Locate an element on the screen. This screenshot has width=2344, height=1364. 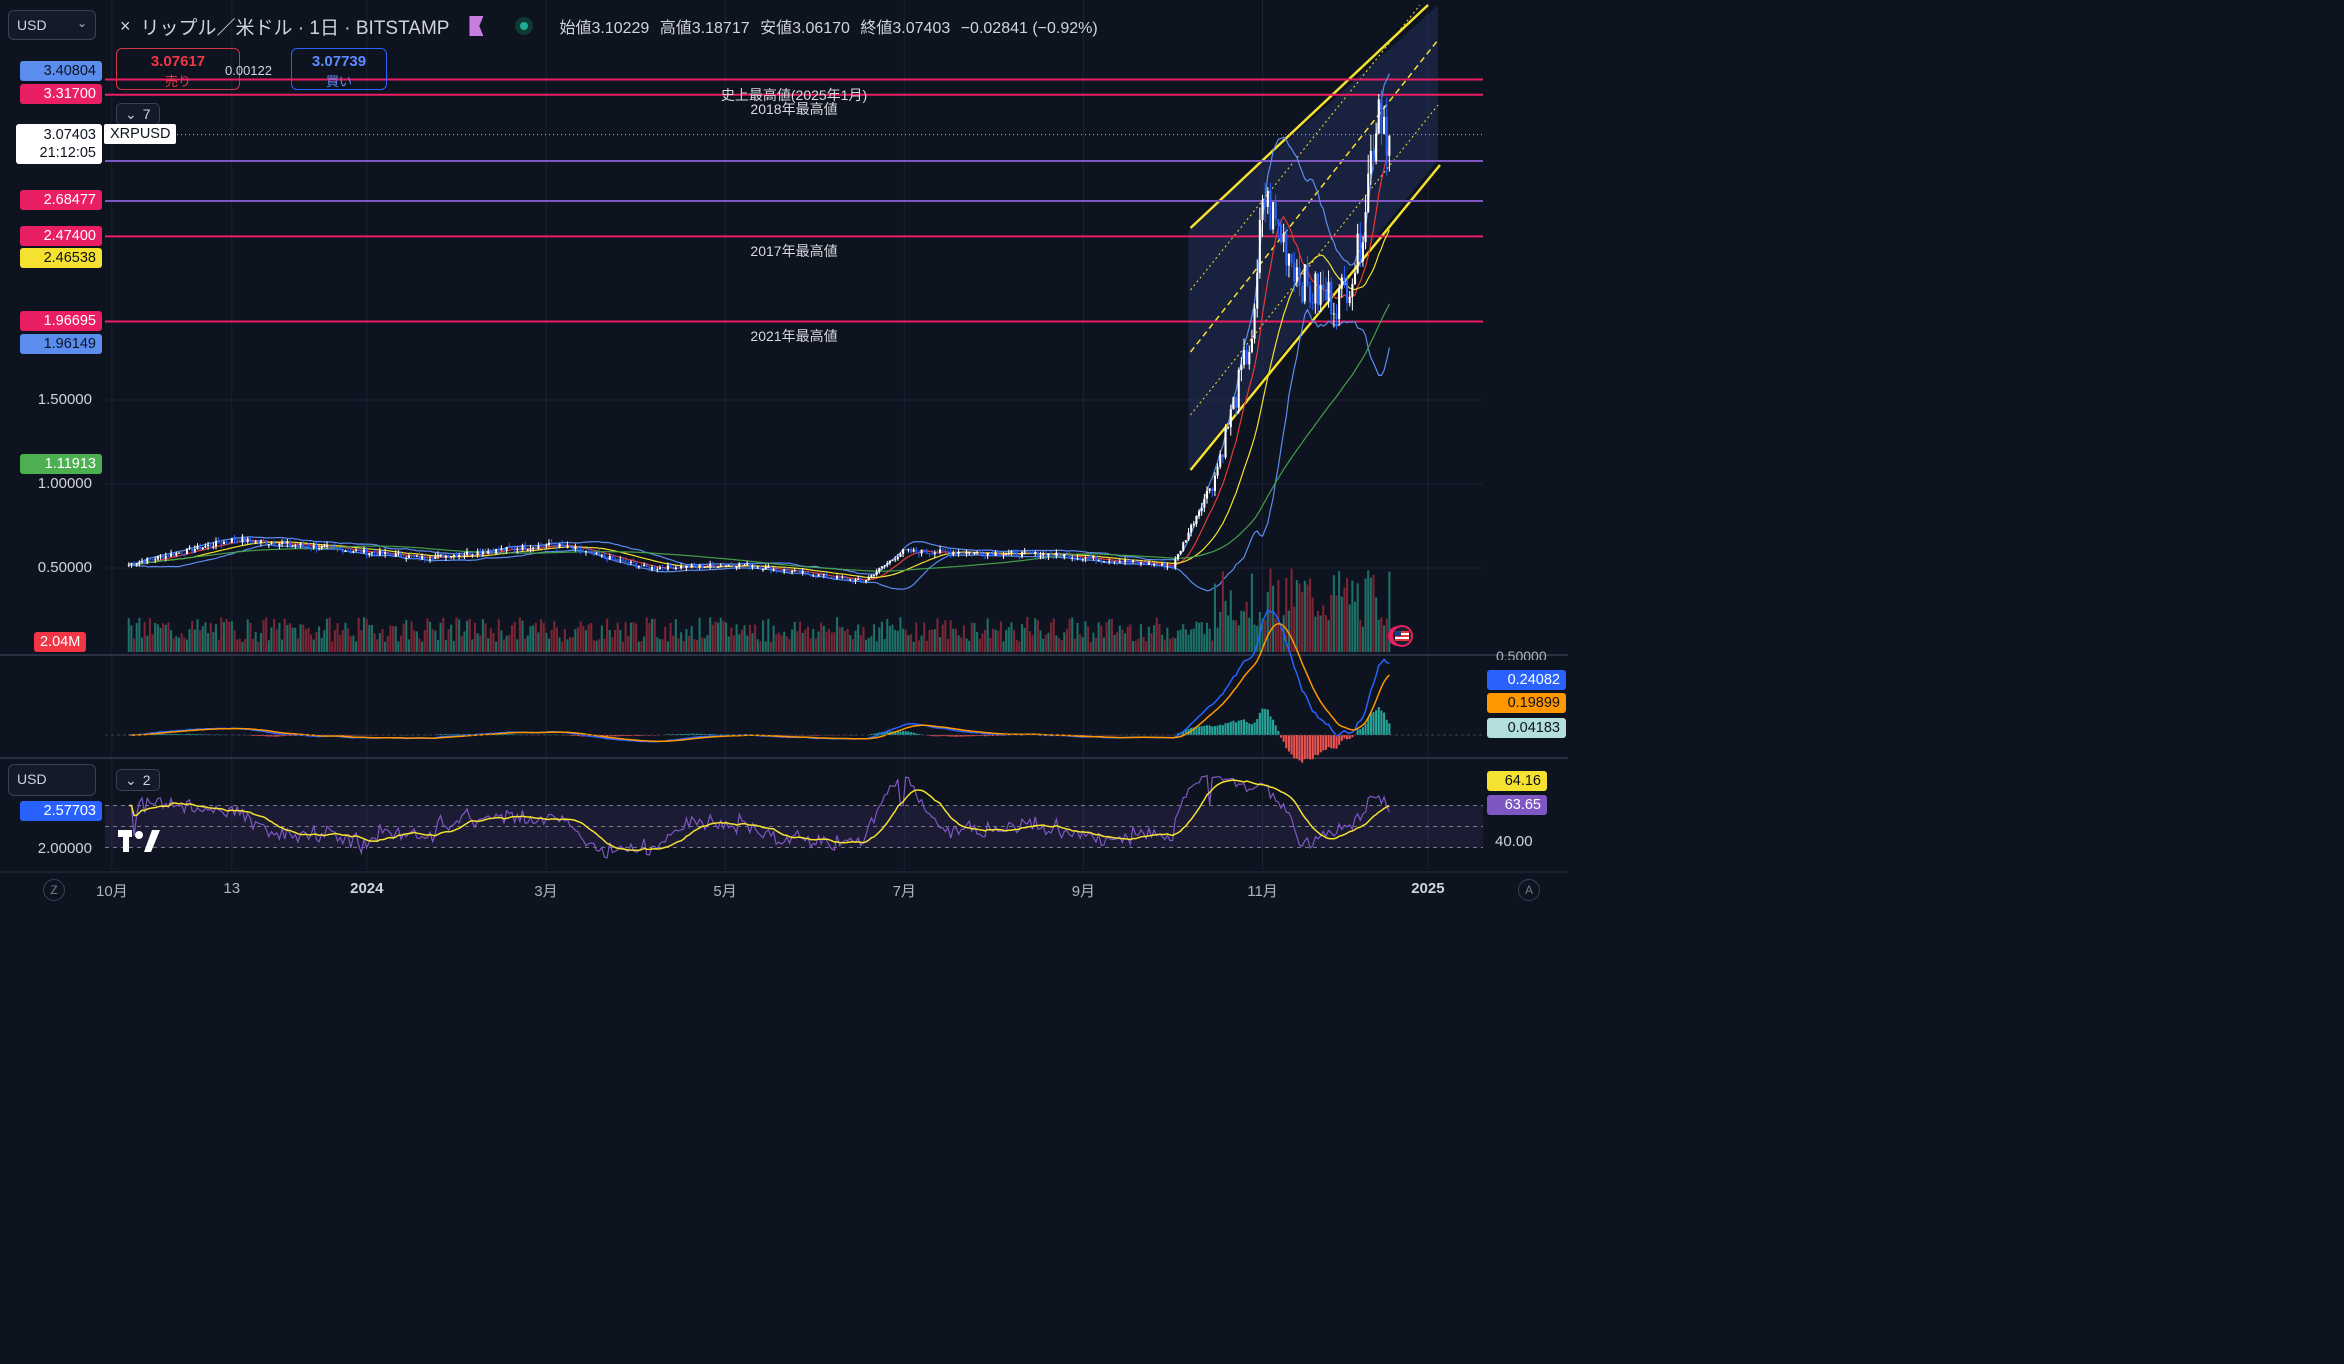
volume-tag: 2.04M is located at coordinates (60, 642).